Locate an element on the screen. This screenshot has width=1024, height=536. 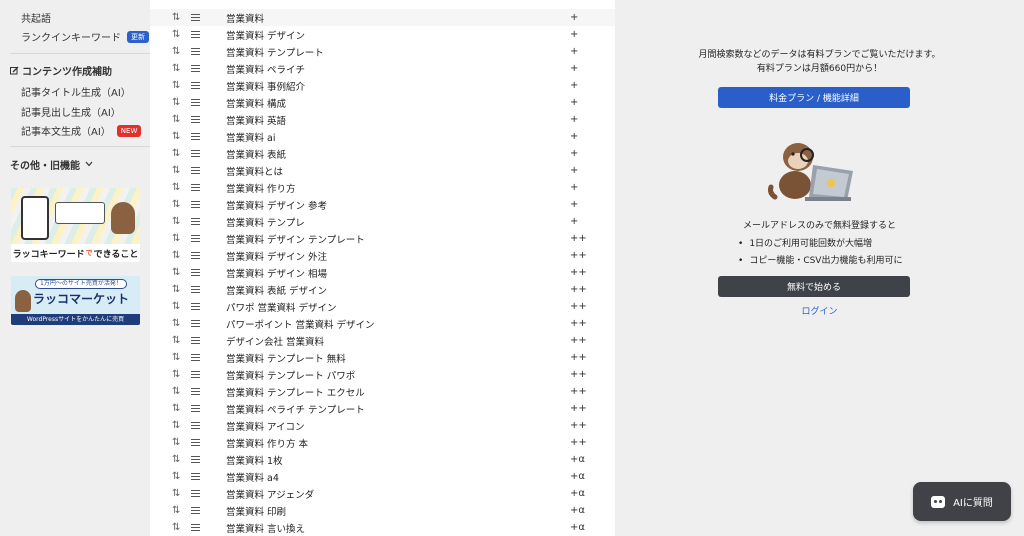
keyword-row: ⇅ パワポ 営業資料 デザイン ++ is located at coordinates (382, 306).